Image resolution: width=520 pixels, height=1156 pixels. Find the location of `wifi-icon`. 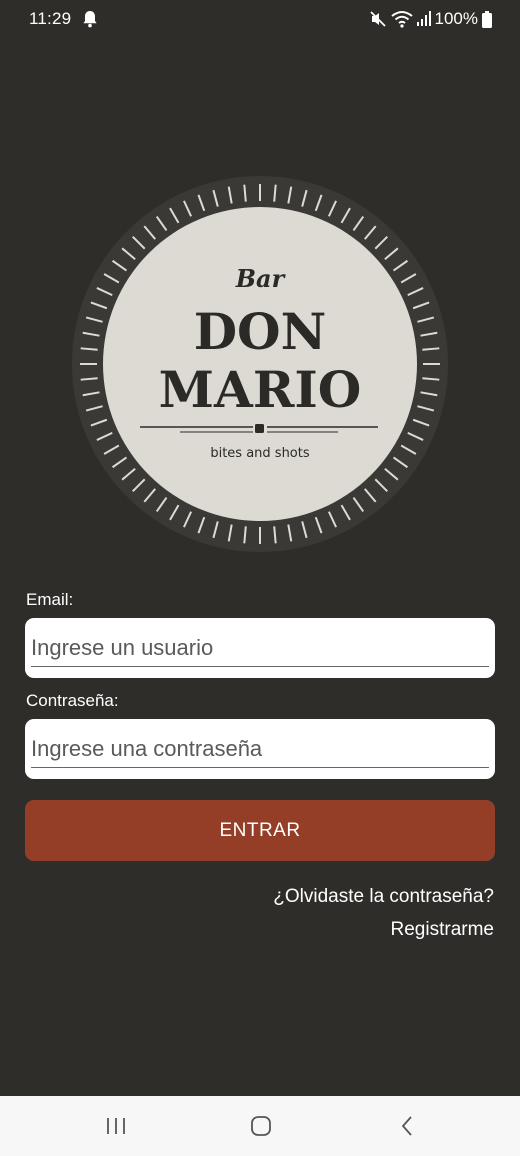

wifi-icon is located at coordinates (401, 19).